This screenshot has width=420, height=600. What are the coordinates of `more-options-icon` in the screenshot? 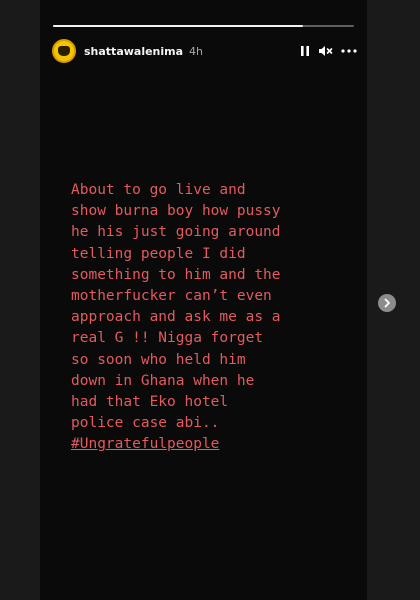 It's located at (349, 51).